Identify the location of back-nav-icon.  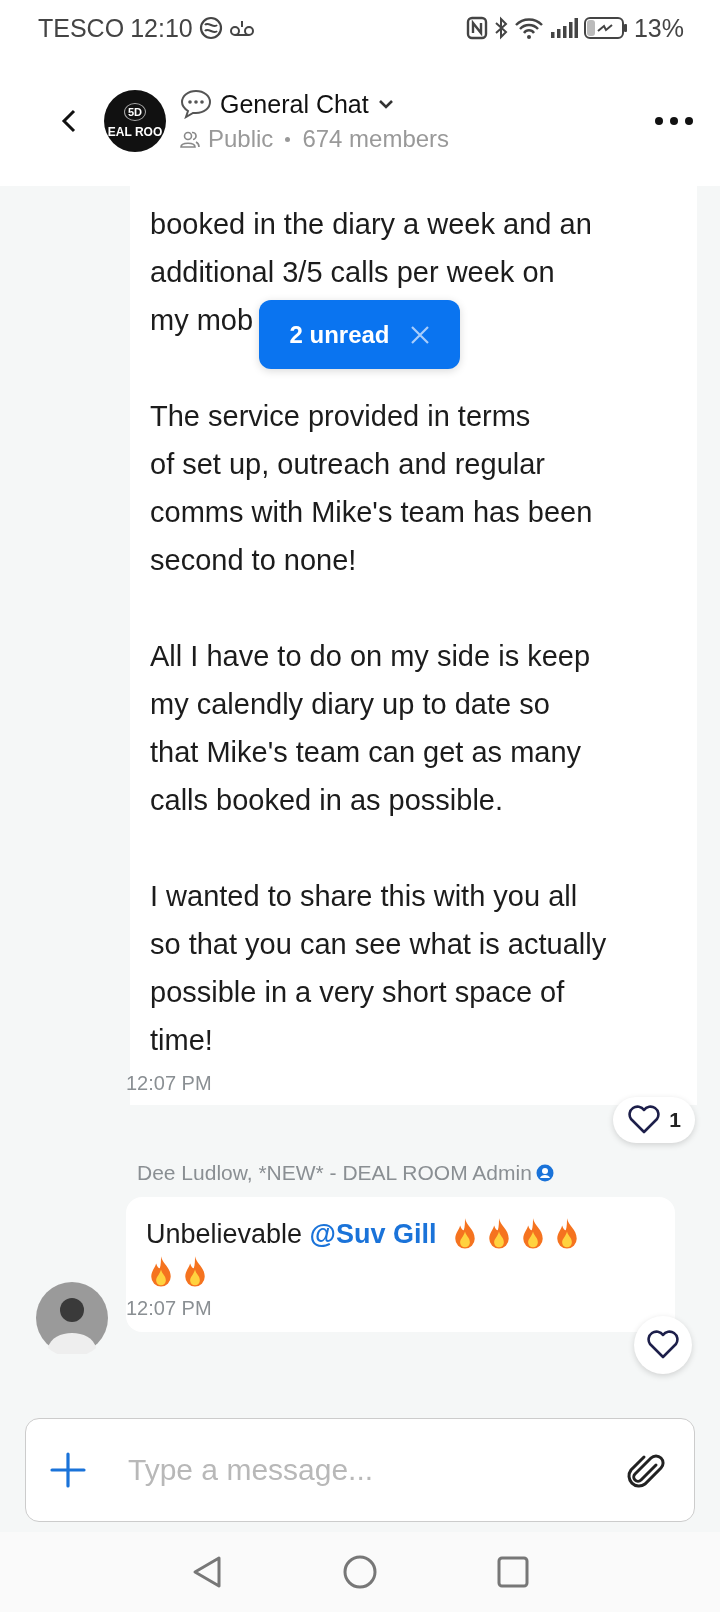
(207, 1572).